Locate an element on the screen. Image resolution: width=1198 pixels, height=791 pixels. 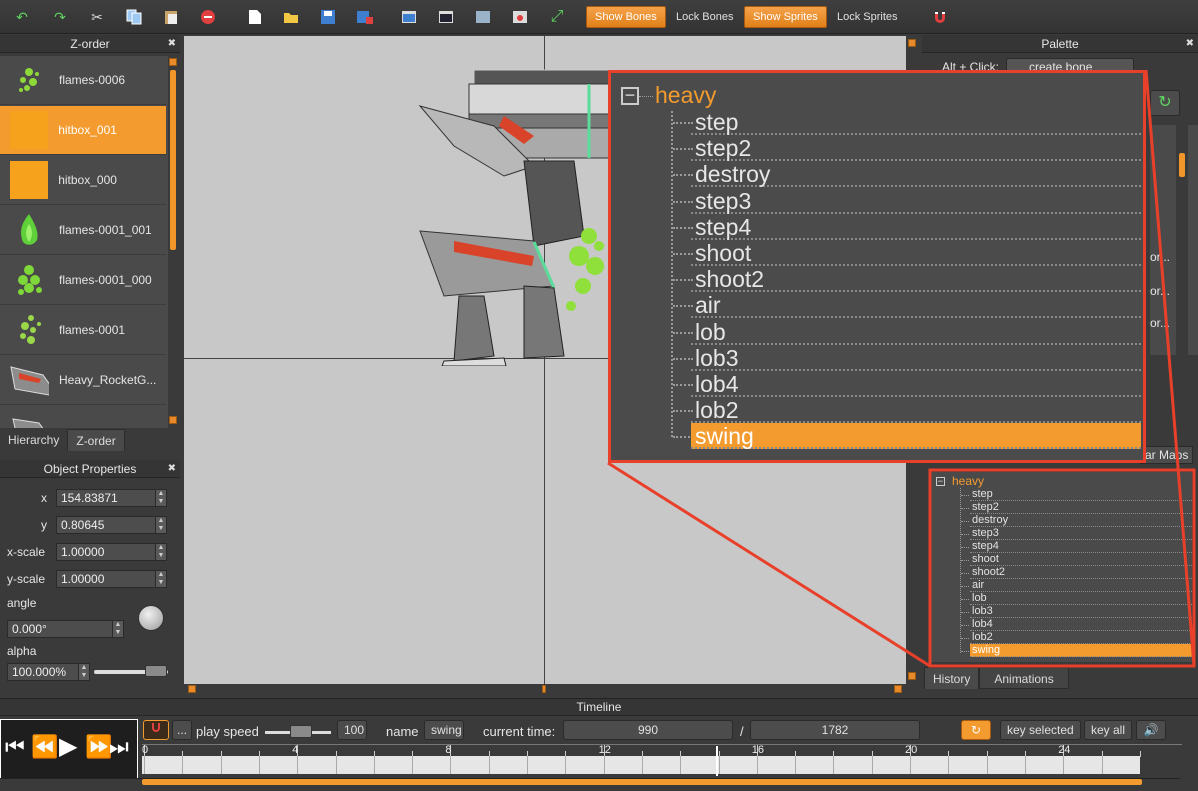
zorder-scrollbar is located at coordinates (173, 242).